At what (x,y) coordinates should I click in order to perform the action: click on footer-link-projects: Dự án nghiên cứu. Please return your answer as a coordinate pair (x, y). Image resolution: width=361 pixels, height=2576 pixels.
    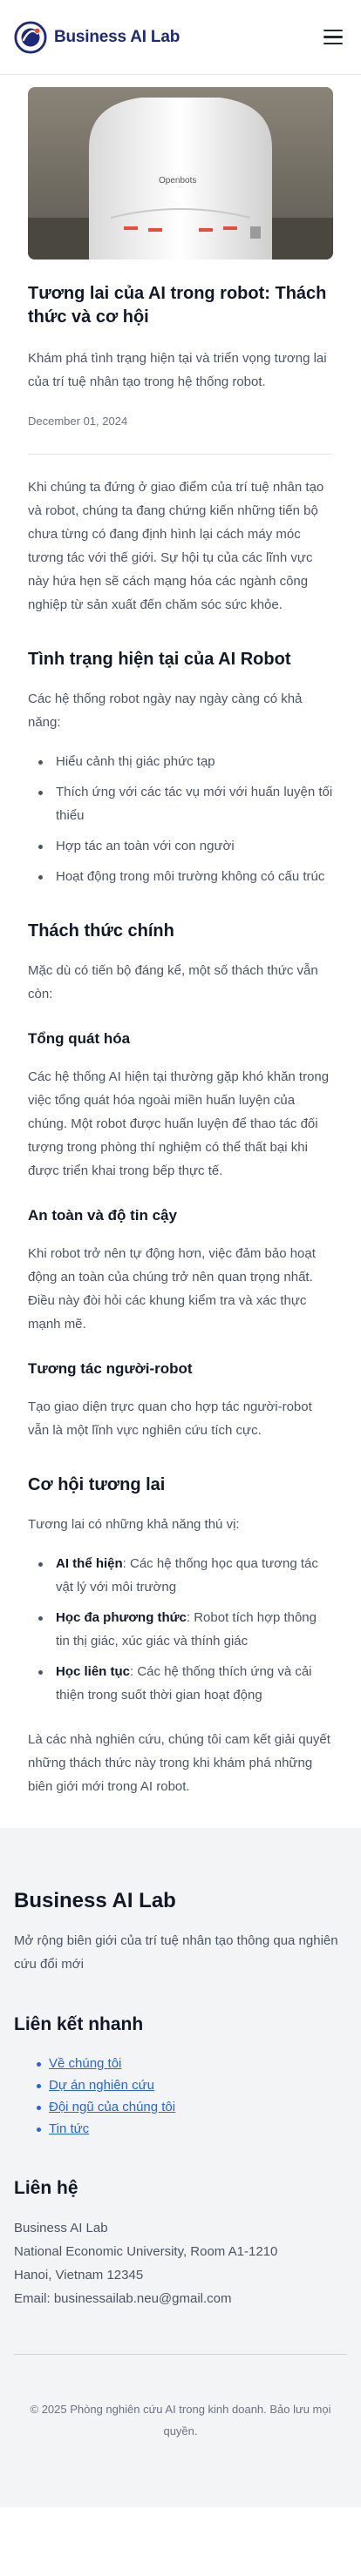
    Looking at the image, I should click on (101, 2086).